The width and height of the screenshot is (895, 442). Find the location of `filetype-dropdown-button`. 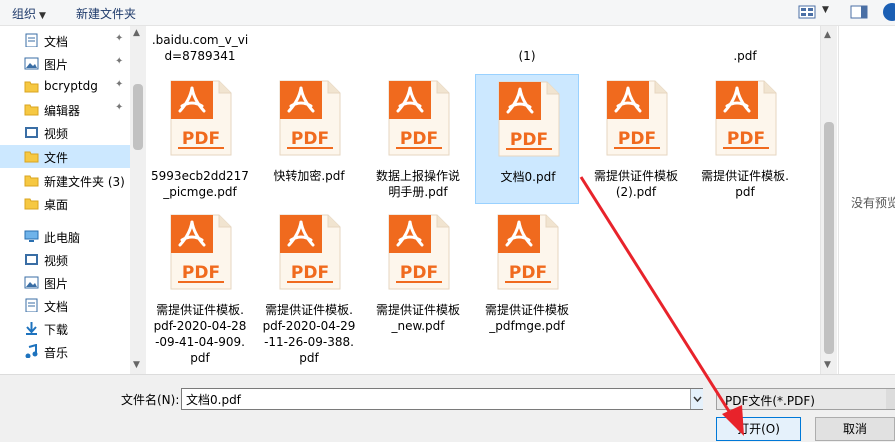

filetype-dropdown-button is located at coordinates (890, 399).